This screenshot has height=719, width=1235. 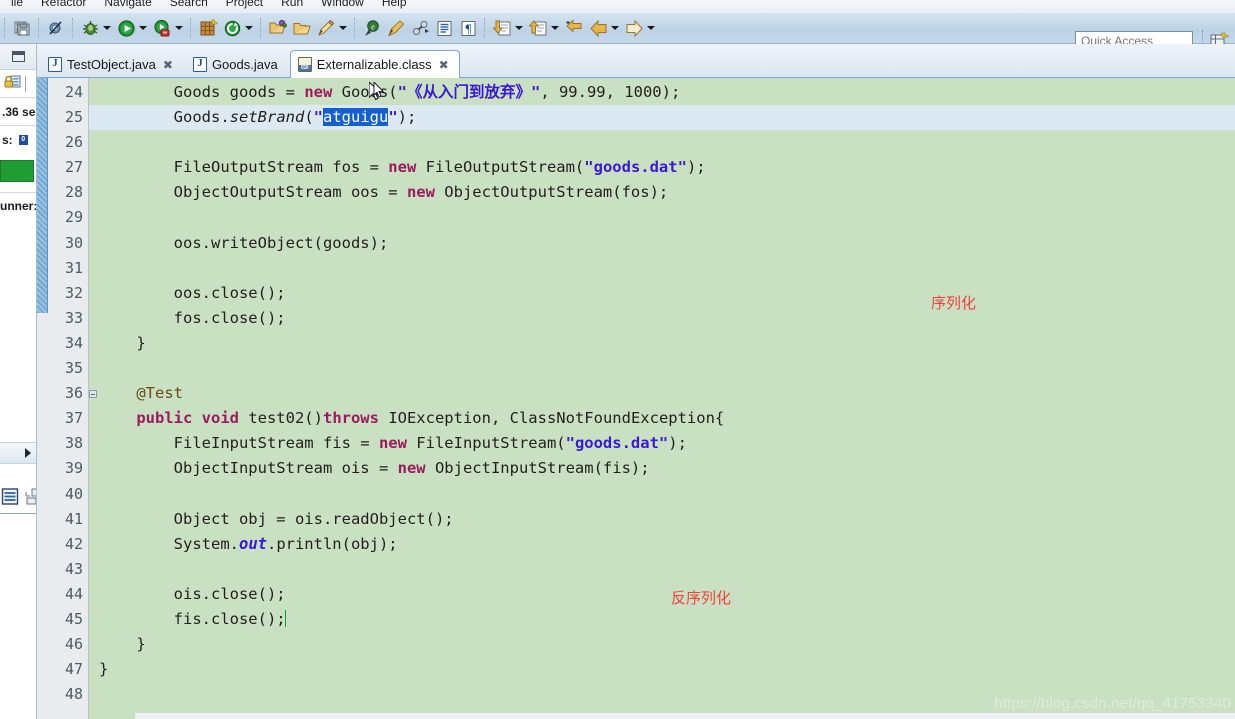 What do you see at coordinates (662, 519) in the screenshot?
I see `code-line: Object obj = ois.readObject();` at bounding box center [662, 519].